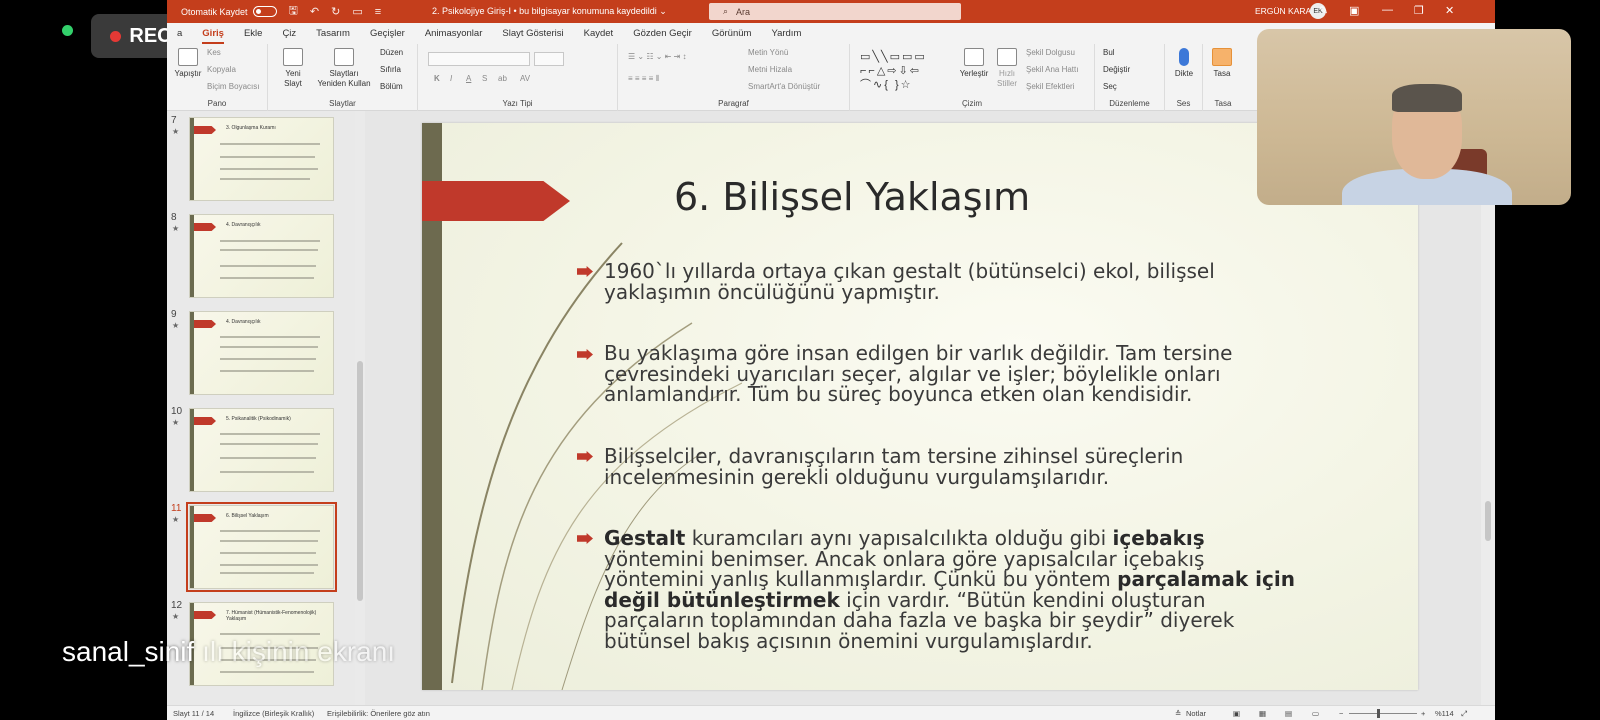 Image resolution: width=1600 pixels, height=720 pixels. Describe the element at coordinates (174, 120) in the screenshot. I see `thumb-number: 7` at that location.